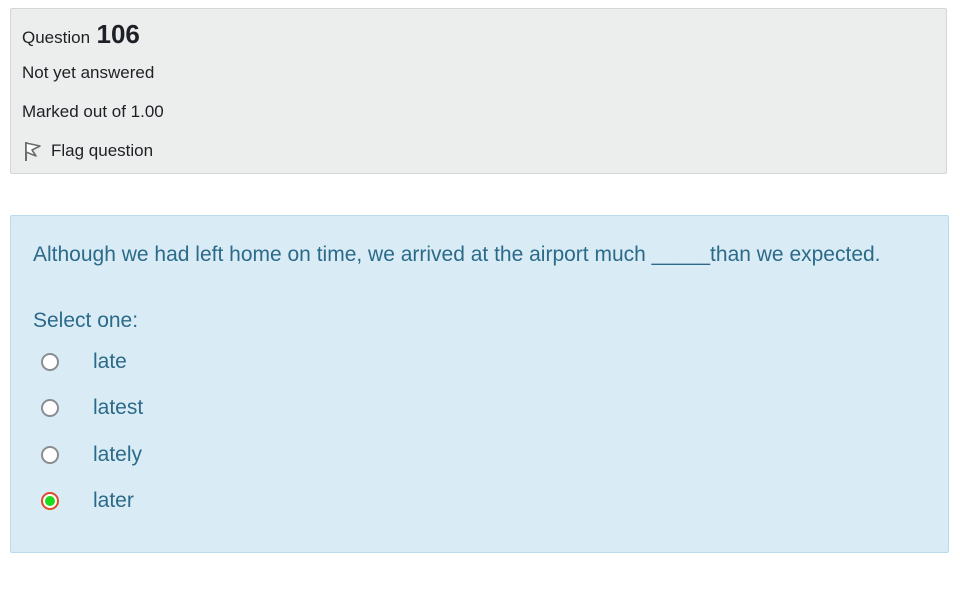 Image resolution: width=960 pixels, height=592 pixels. I want to click on question-number-value: 106, so click(118, 34).